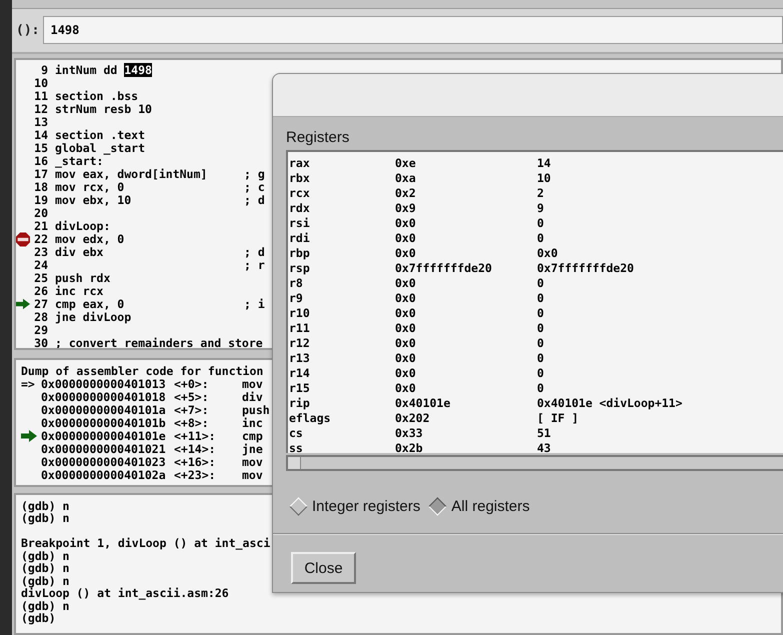  I want to click on code-line: push rdx, so click(83, 278).